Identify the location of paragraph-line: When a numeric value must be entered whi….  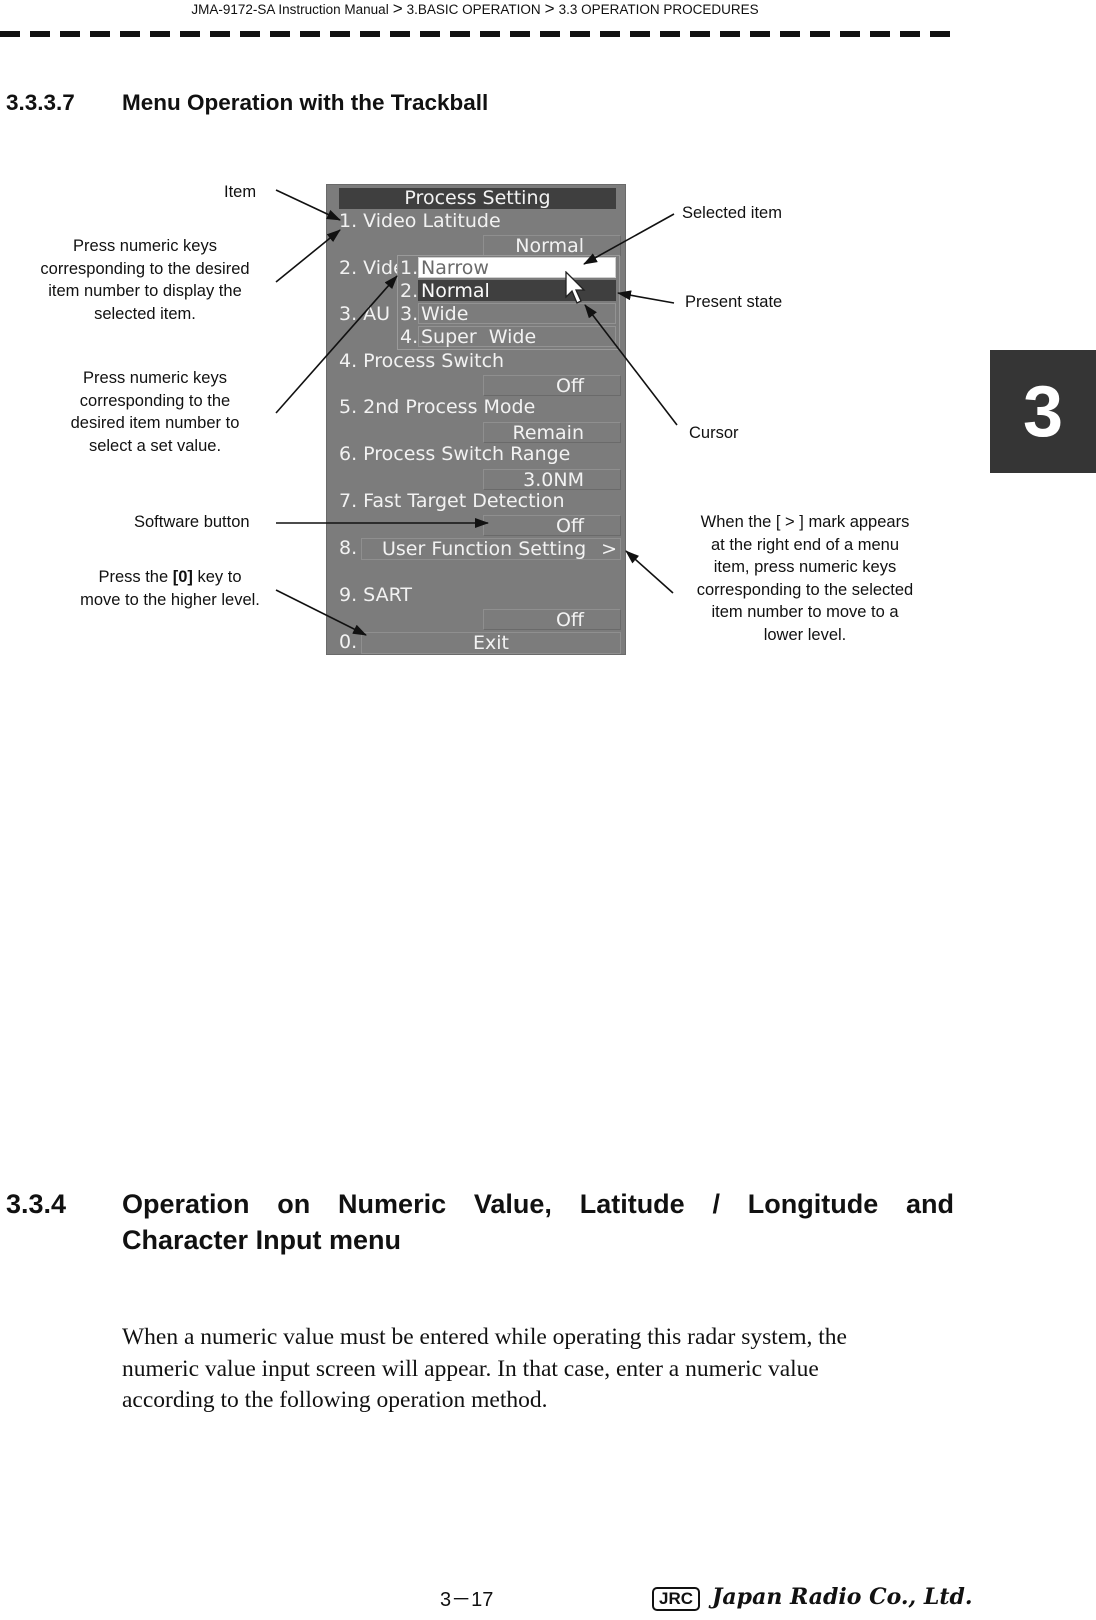
(484, 1337).